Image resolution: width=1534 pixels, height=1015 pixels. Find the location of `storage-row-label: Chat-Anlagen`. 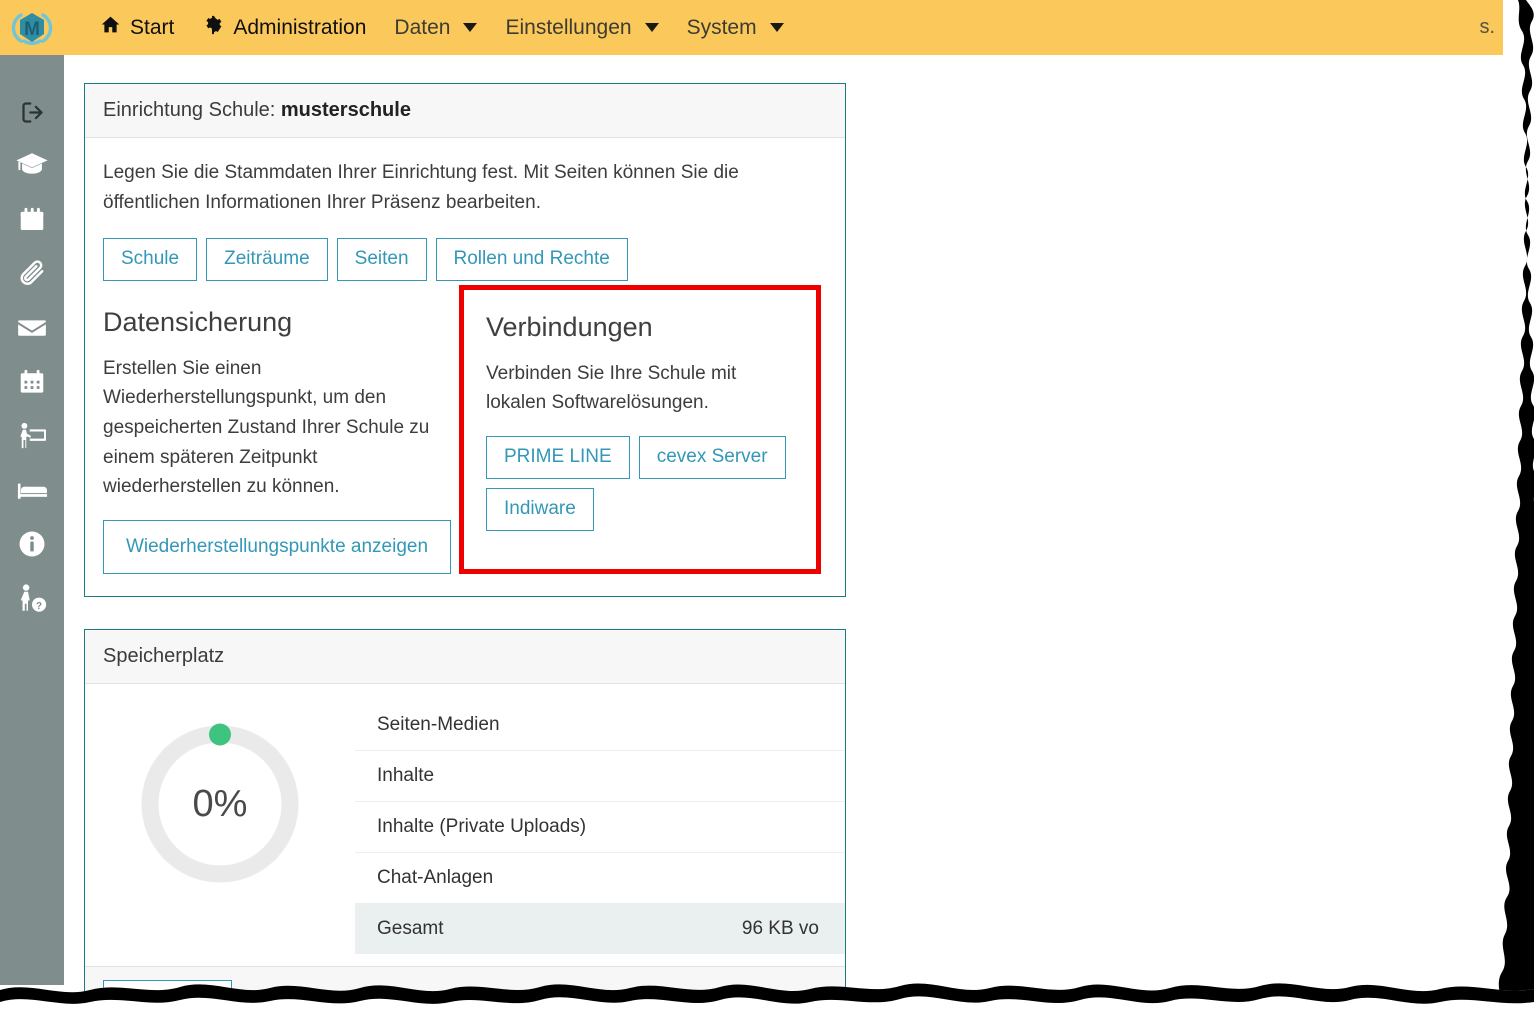

storage-row-label: Chat-Anlagen is located at coordinates (435, 878).